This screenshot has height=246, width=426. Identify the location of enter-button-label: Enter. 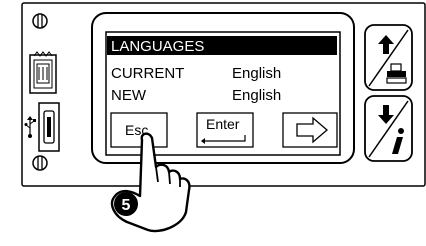
(223, 124).